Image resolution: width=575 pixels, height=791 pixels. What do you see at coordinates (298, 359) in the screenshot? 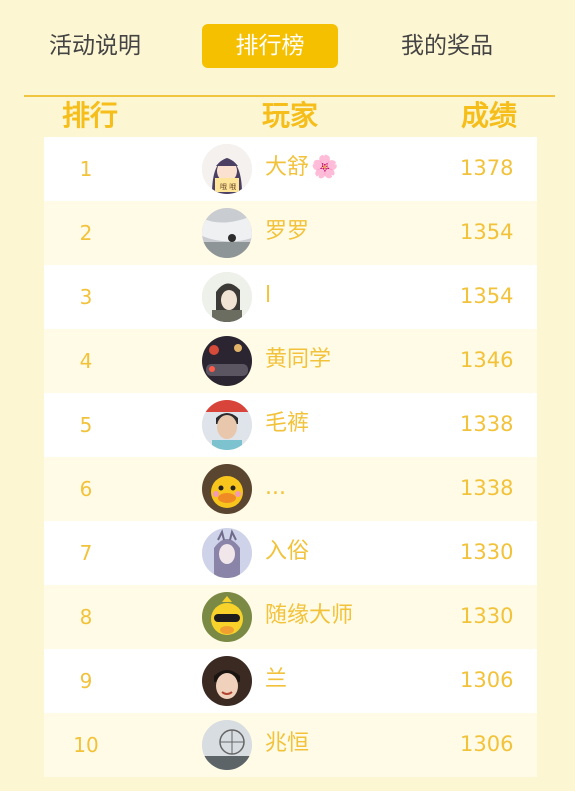
I see `player-name: 黄同学` at bounding box center [298, 359].